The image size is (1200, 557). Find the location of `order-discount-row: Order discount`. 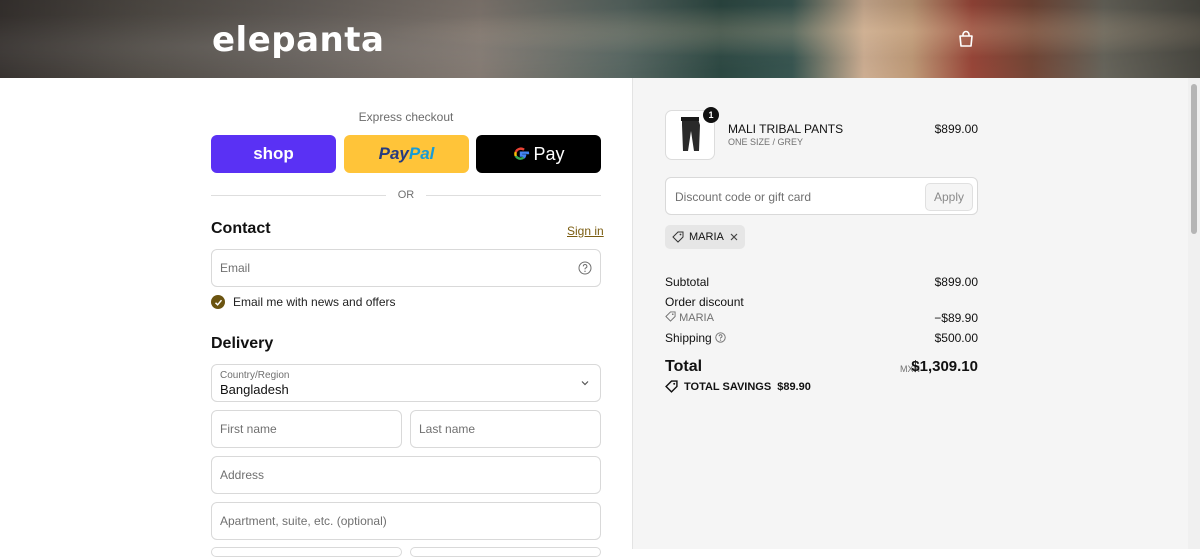

order-discount-row: Order discount is located at coordinates (821, 302).